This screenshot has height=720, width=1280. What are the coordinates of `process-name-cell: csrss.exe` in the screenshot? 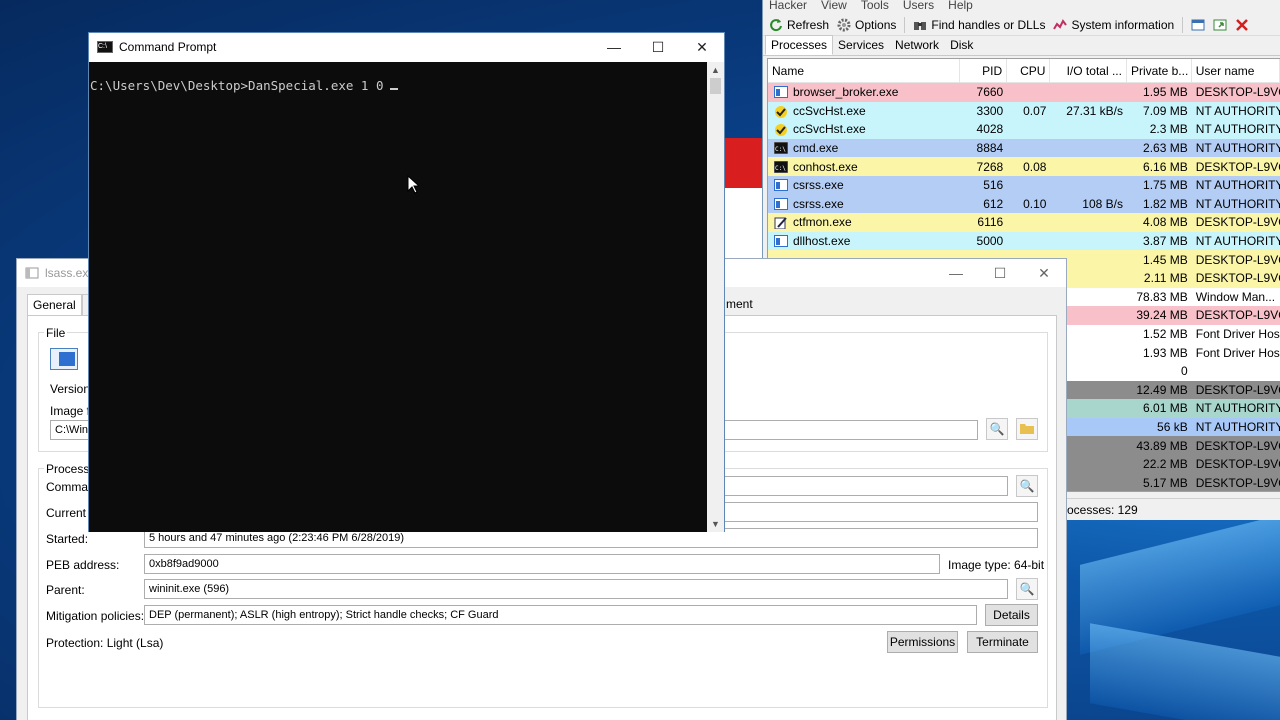 It's located at (864, 185).